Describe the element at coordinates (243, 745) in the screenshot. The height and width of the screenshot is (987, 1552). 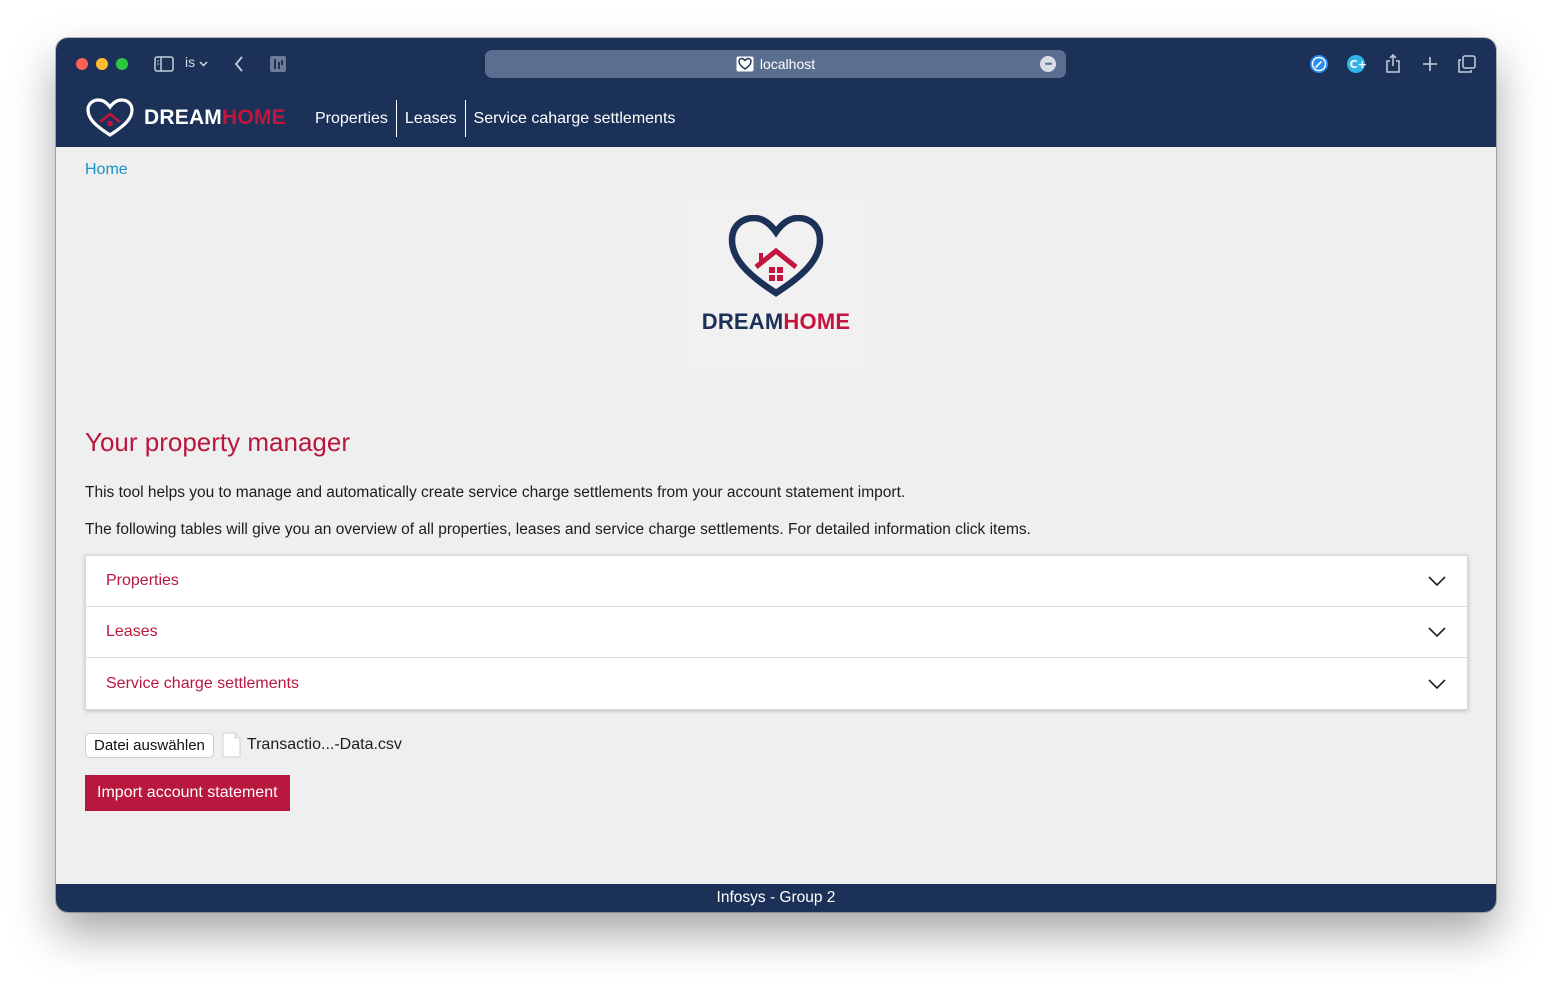
I see `file-upload: Datei auswählen Transactio...-Data.csv` at that location.